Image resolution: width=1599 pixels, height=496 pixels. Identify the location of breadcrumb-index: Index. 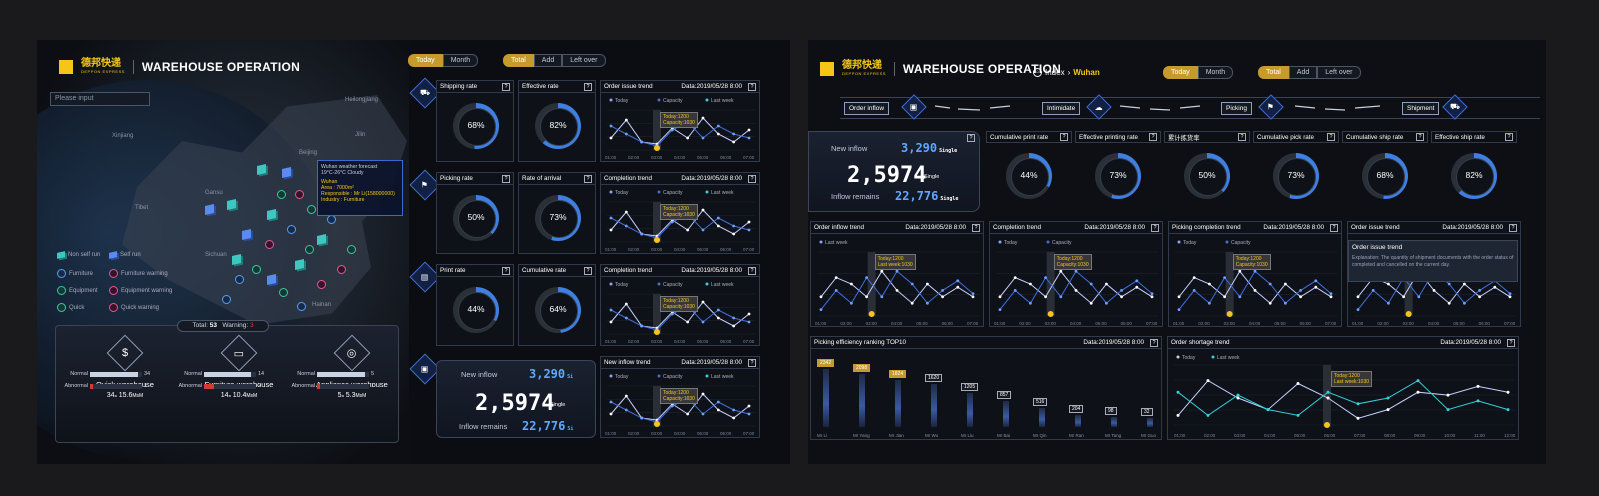
(1055, 72).